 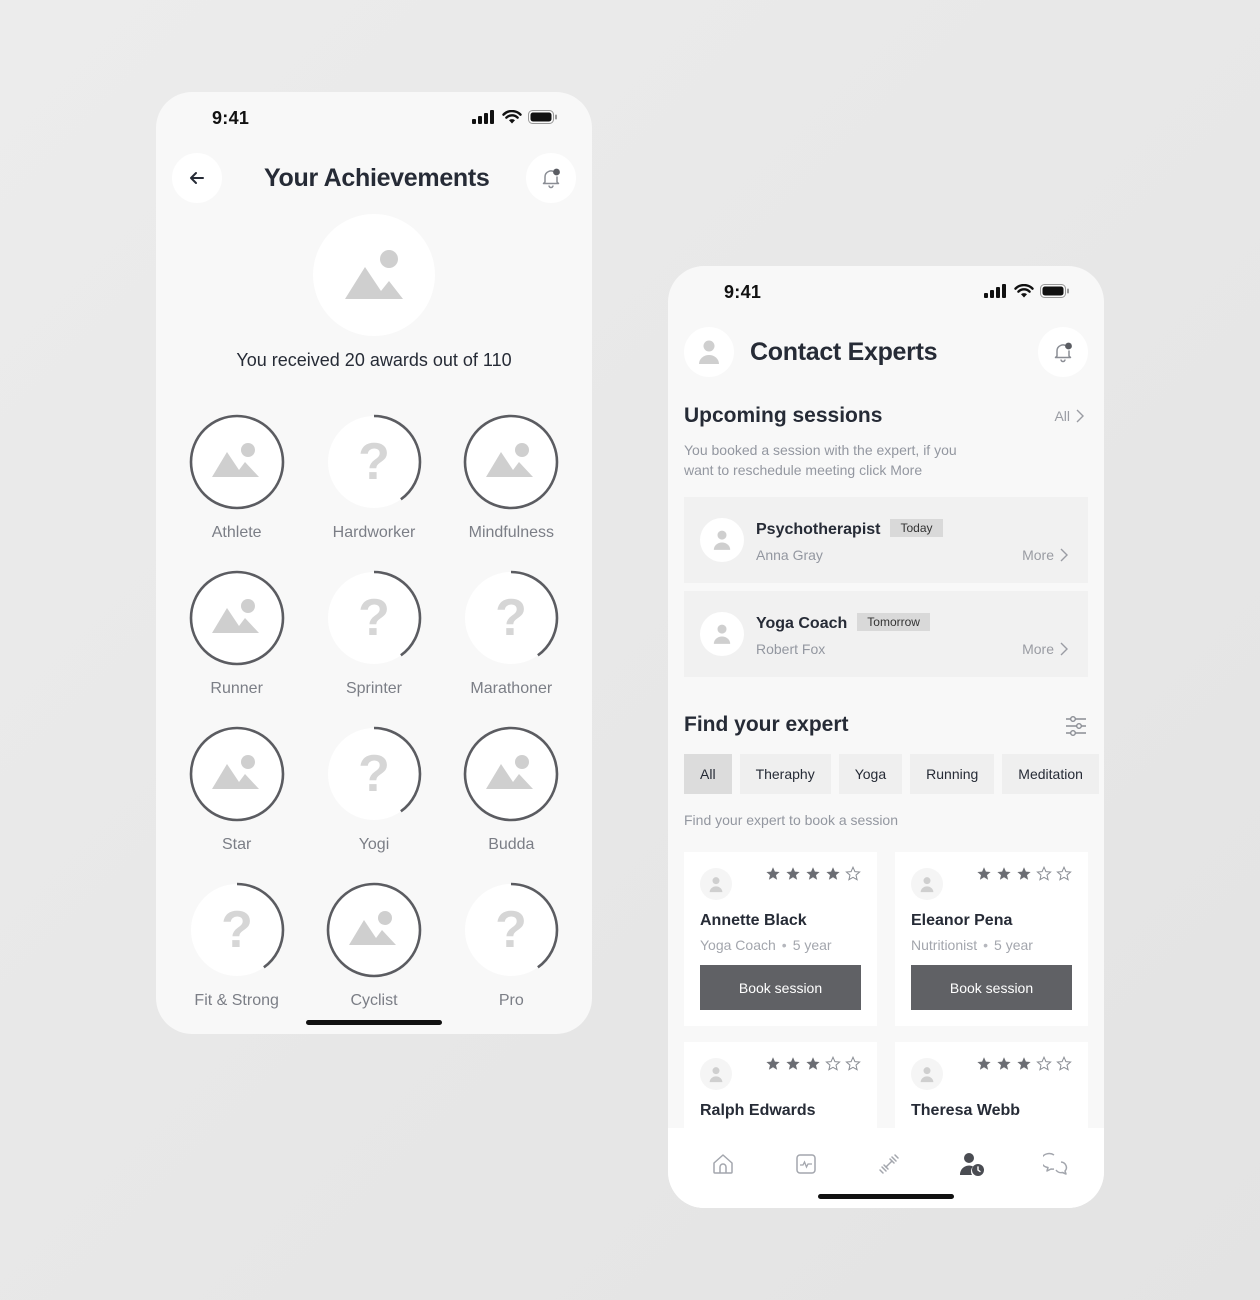 I want to click on category-chip: Yoga, so click(x=870, y=774).